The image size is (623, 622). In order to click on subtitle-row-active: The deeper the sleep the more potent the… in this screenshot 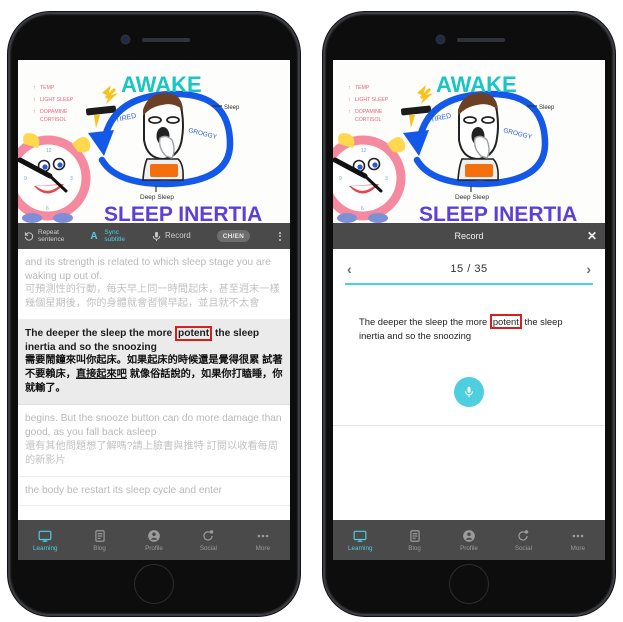, I will do `click(154, 363)`.